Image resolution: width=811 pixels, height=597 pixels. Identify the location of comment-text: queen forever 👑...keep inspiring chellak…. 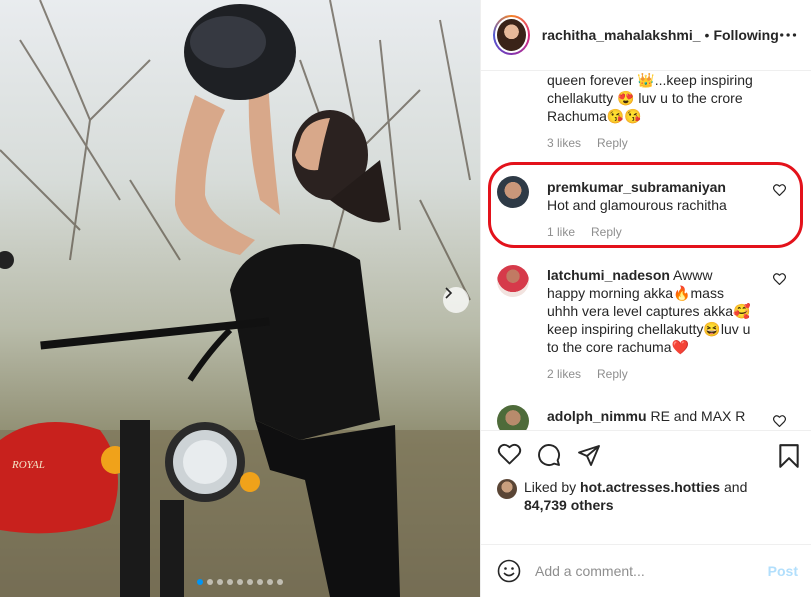
(650, 98).